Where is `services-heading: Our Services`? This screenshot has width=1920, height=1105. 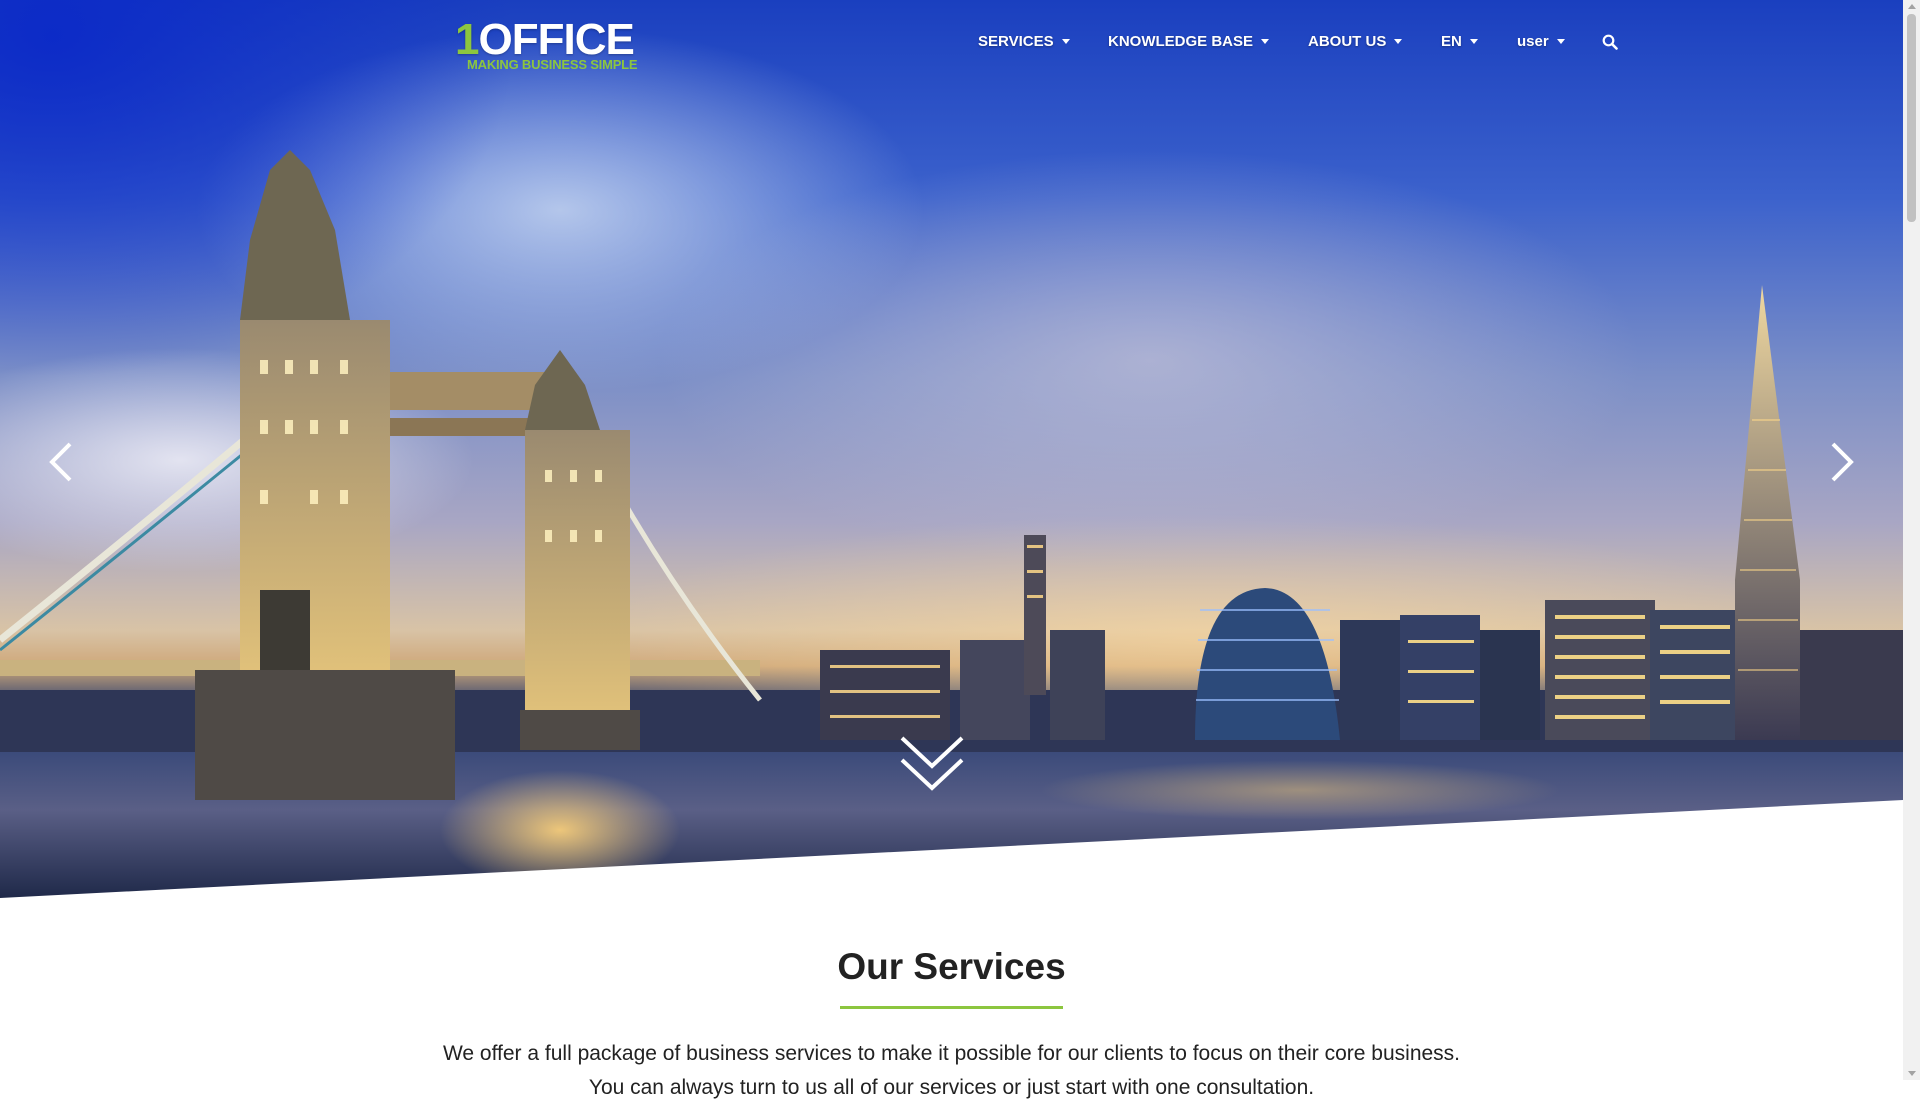 services-heading: Our Services is located at coordinates (951, 966).